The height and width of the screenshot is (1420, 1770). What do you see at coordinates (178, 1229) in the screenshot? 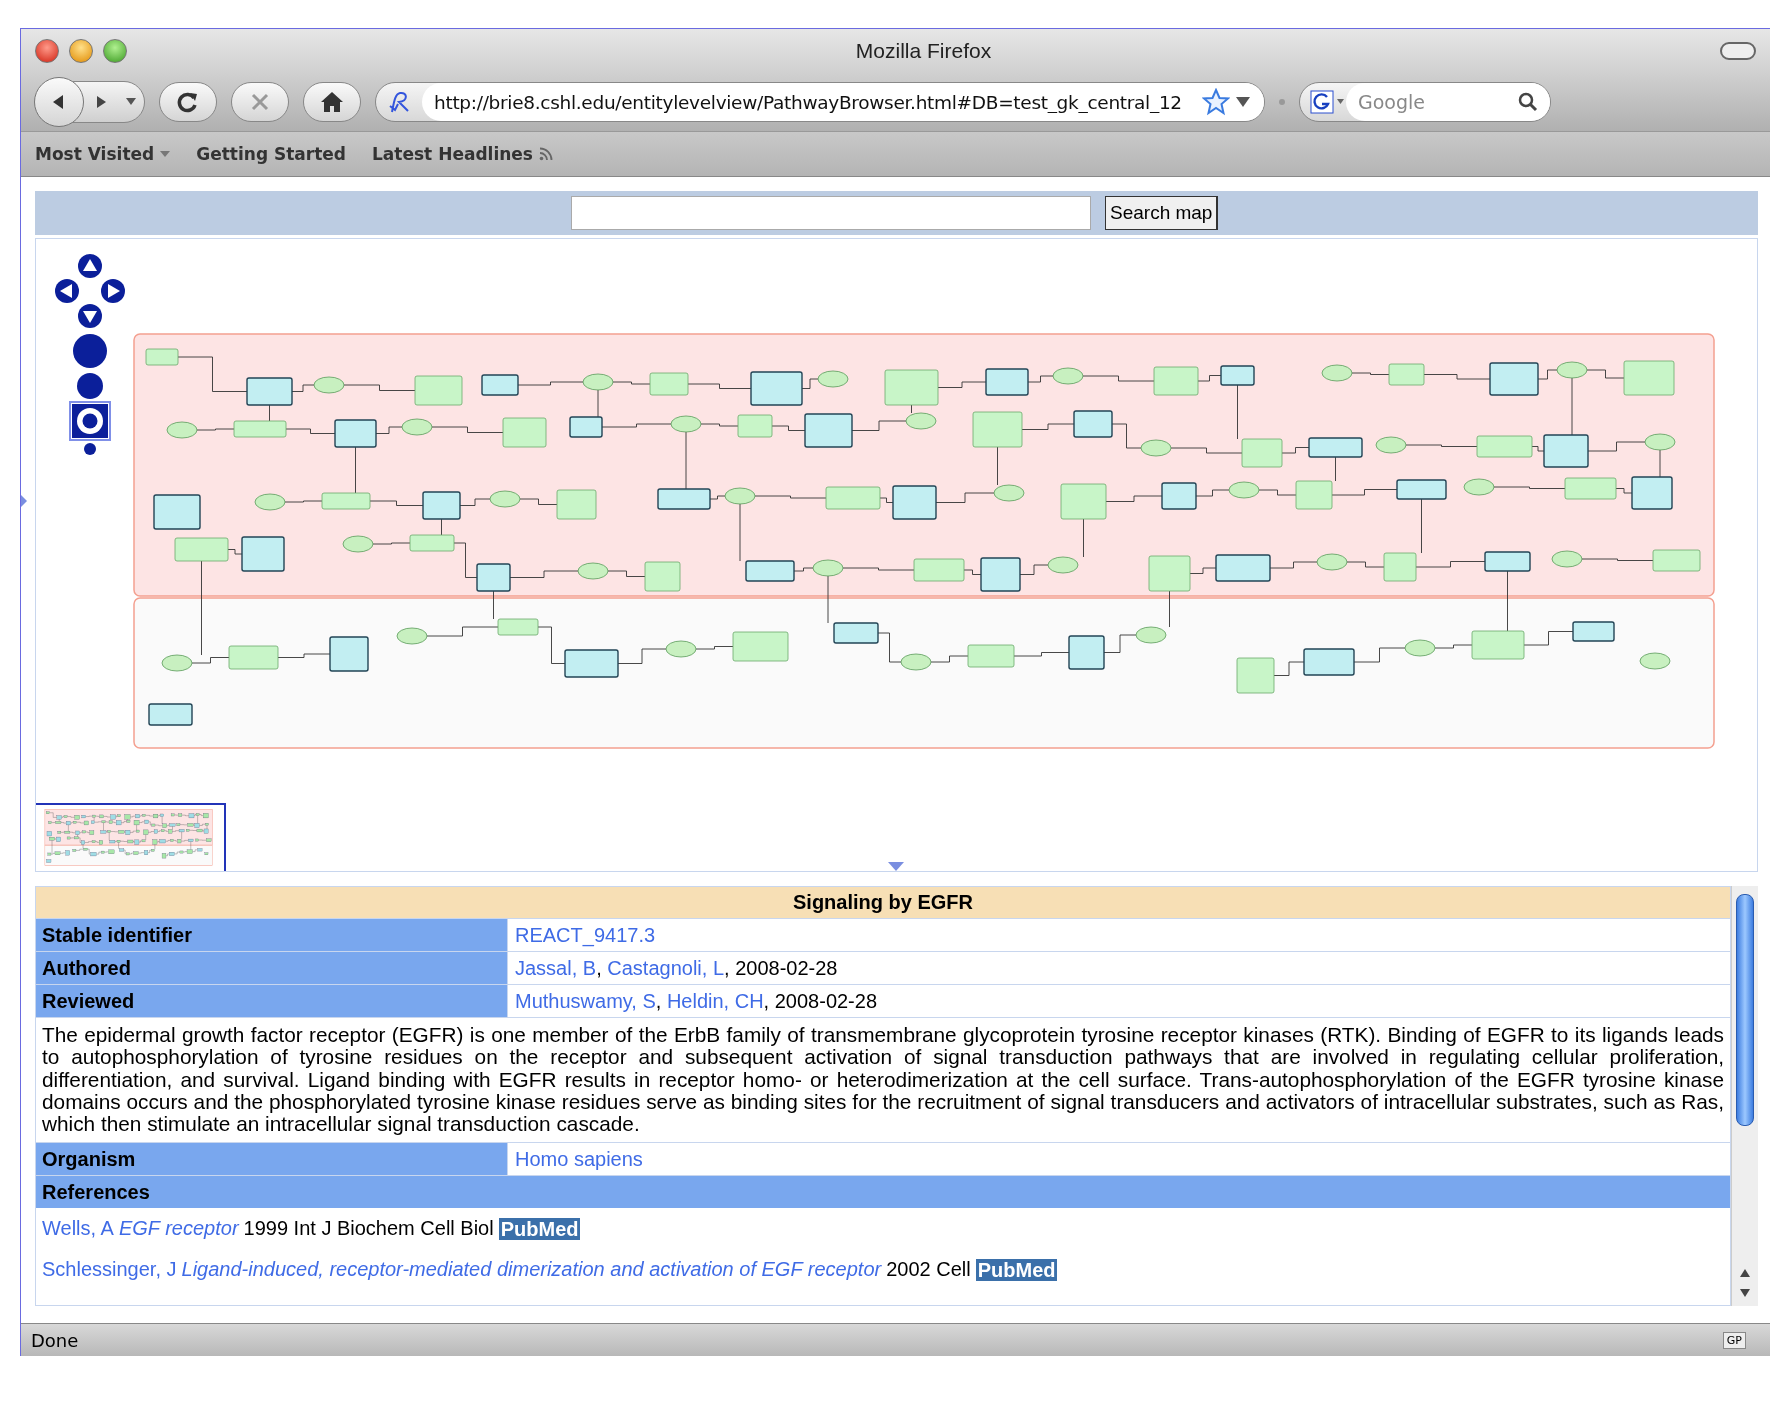
I see `article-title-link: EGF receptor` at bounding box center [178, 1229].